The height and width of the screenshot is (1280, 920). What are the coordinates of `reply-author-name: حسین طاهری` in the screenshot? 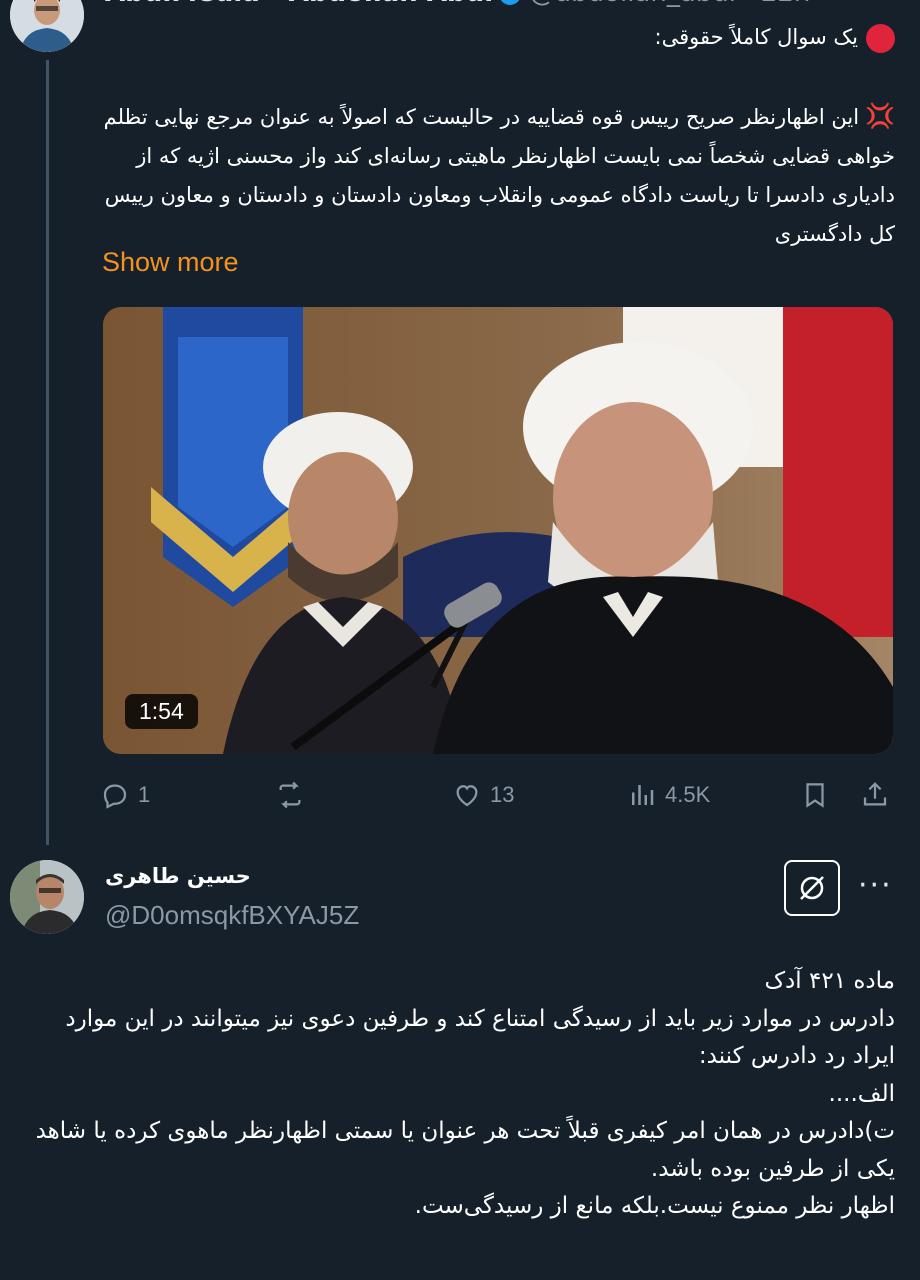 It's located at (178, 876).